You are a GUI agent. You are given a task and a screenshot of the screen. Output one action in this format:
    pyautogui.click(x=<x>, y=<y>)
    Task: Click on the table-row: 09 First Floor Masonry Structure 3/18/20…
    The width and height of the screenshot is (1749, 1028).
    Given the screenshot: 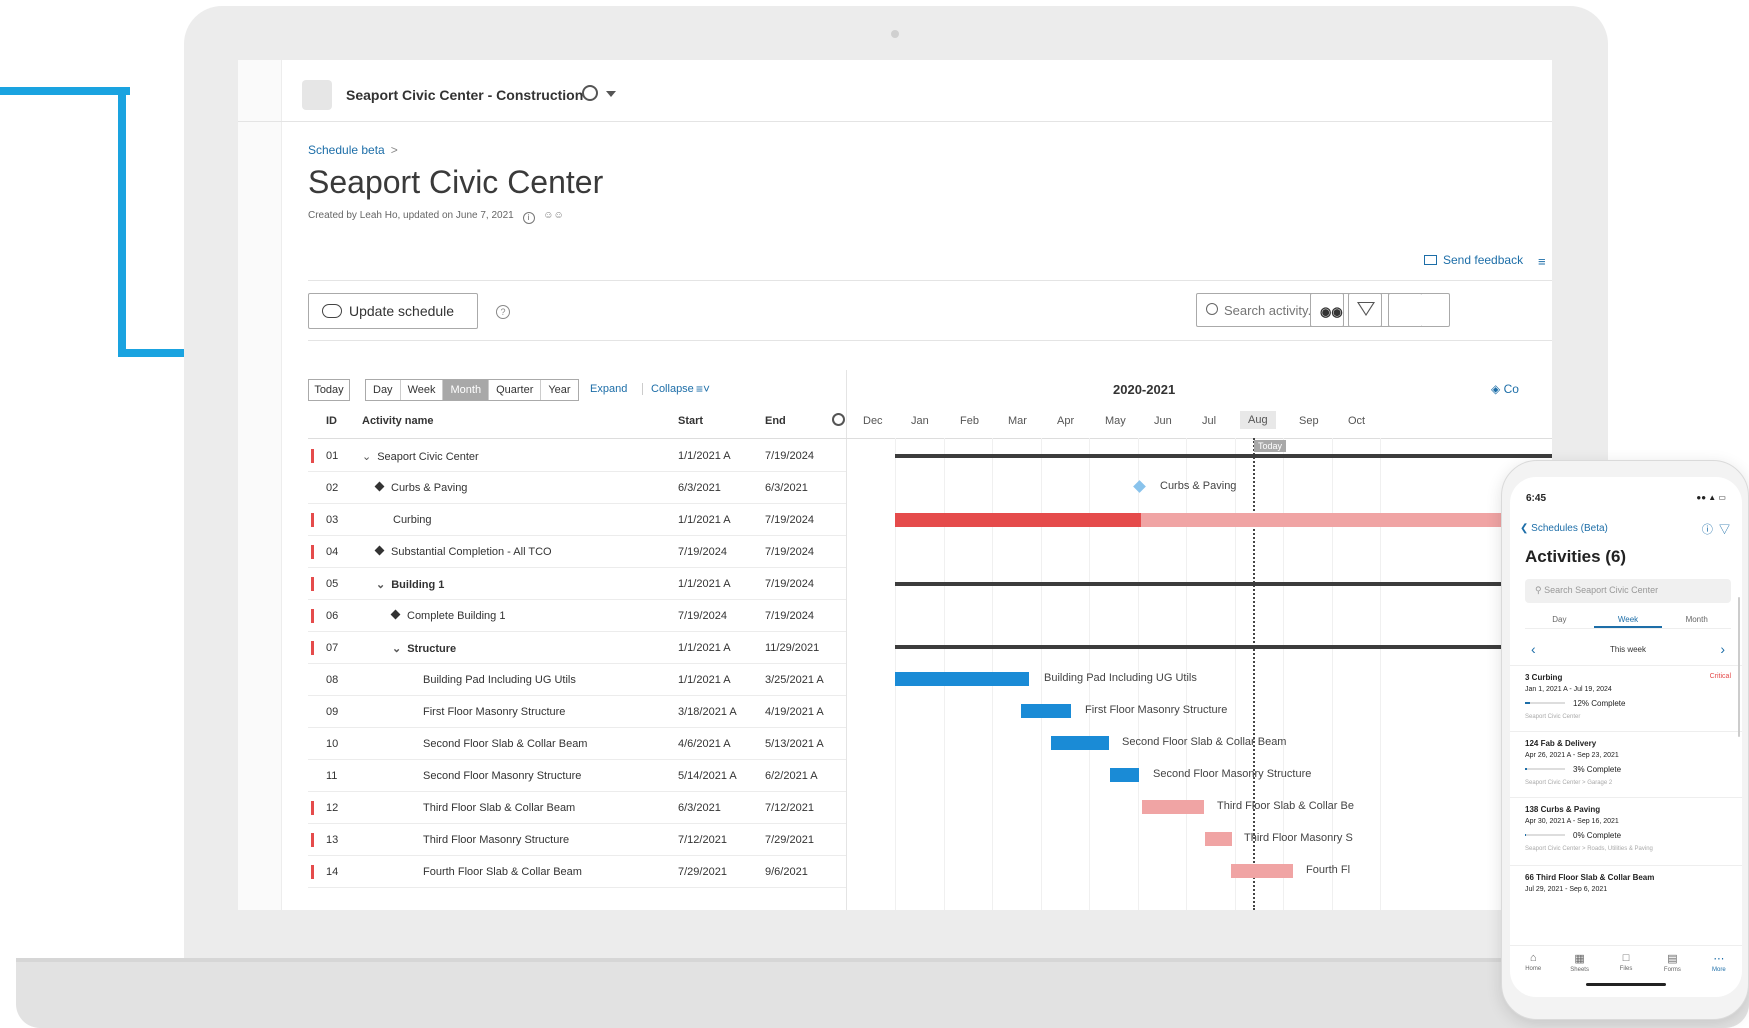 What is the action you would take?
    pyautogui.click(x=577, y=712)
    